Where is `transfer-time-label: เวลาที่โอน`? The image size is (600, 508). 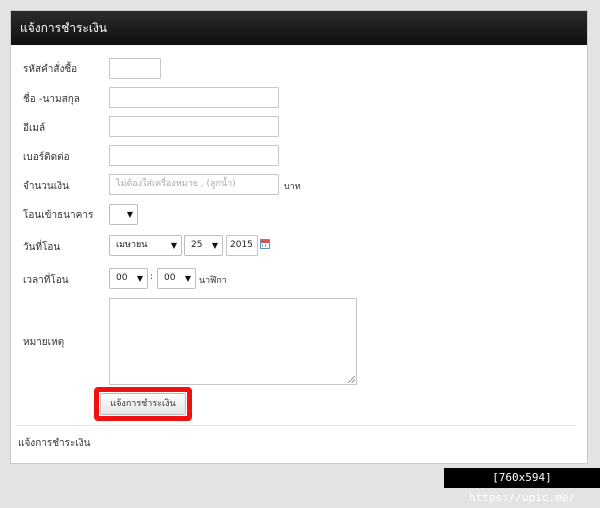
transfer-time-label: เวลาที่โอน is located at coordinates (46, 280).